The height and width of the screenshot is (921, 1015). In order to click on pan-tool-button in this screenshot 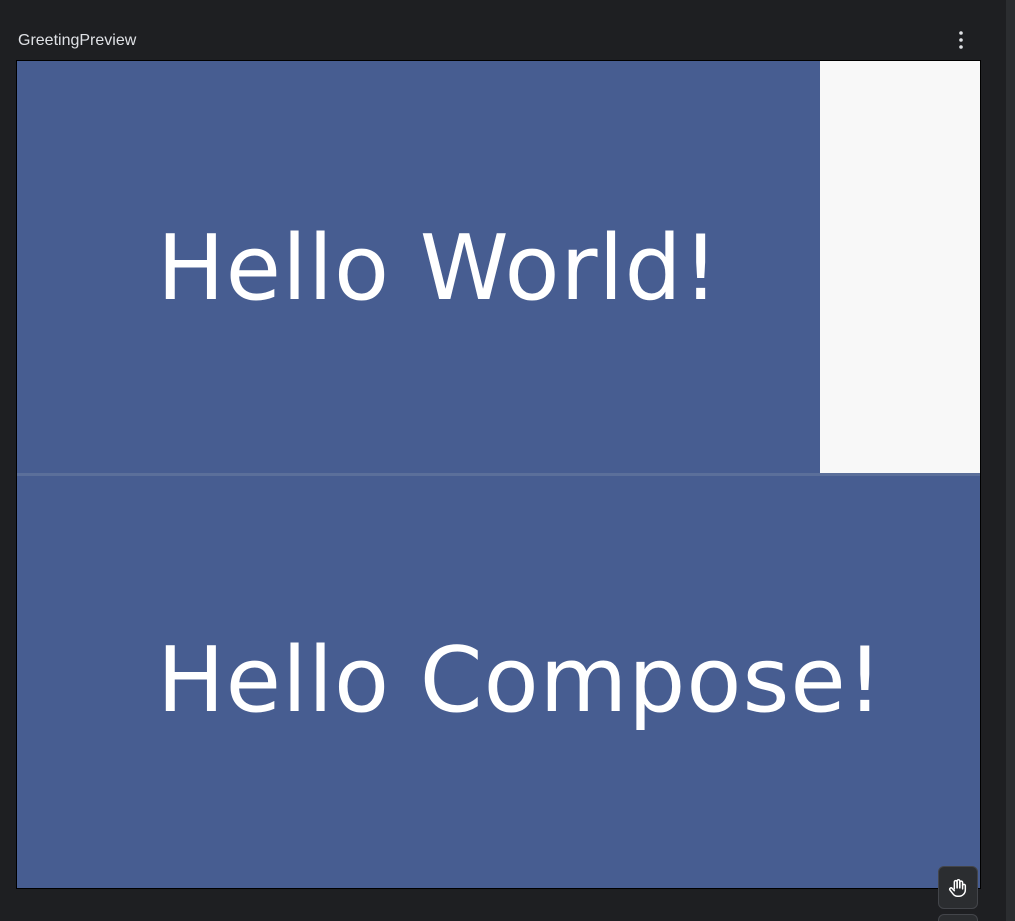, I will do `click(958, 887)`.